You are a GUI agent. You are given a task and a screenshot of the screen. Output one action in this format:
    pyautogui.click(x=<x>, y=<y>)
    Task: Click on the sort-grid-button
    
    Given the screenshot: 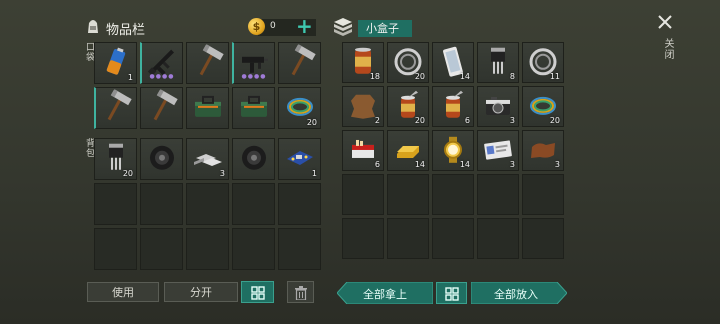 What is the action you would take?
    pyautogui.click(x=257, y=292)
    